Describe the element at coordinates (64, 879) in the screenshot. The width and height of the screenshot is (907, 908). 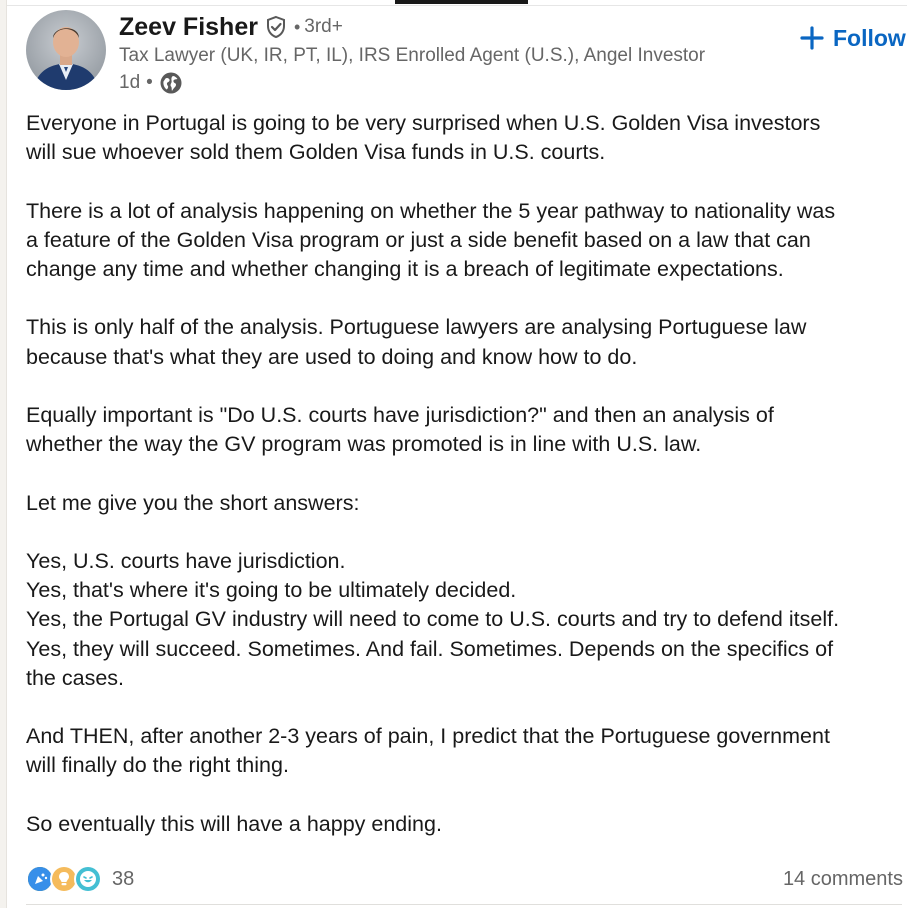
I see `reaction-icons` at that location.